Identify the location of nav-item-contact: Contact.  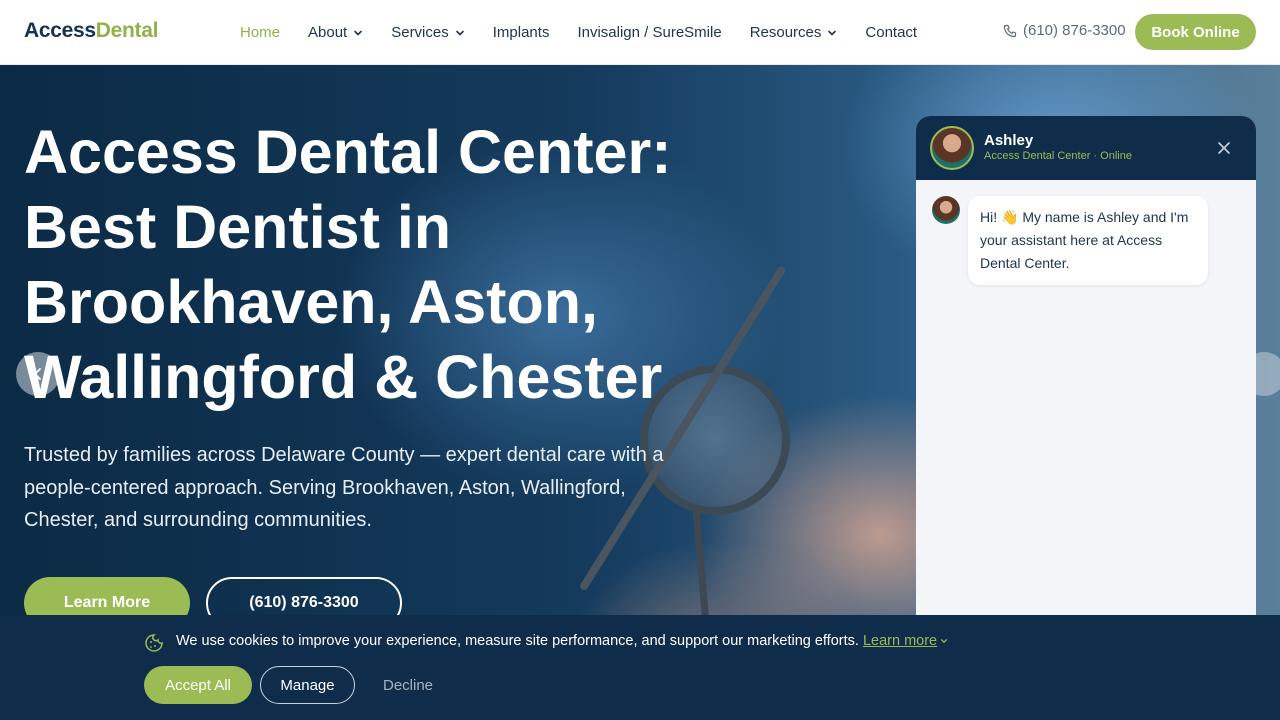
(891, 32).